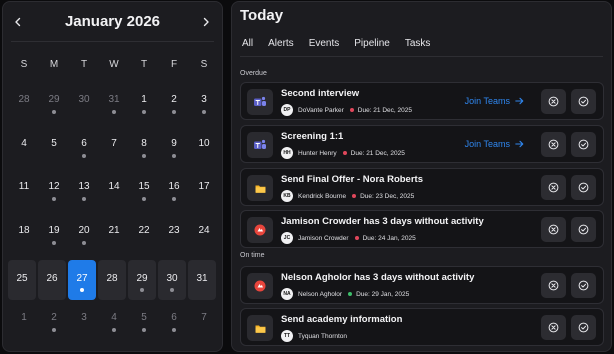  Describe the element at coordinates (144, 192) in the screenshot. I see `day-cell: 15` at that location.